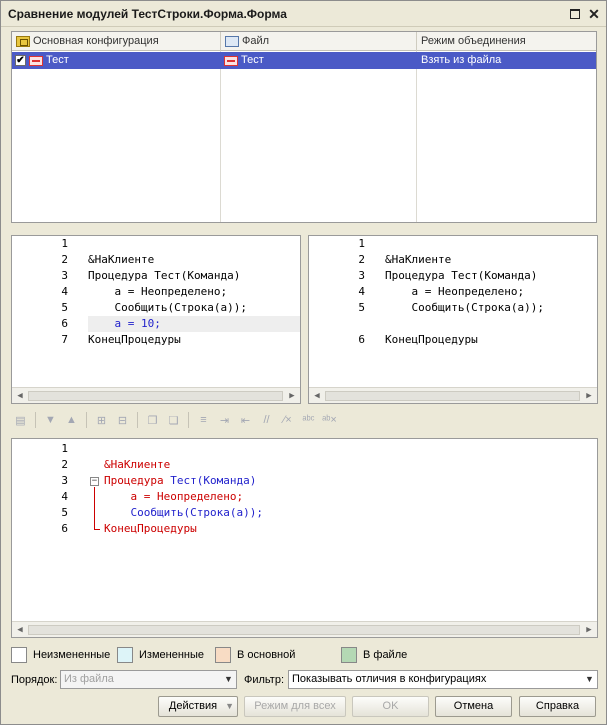 The image size is (607, 725). Describe the element at coordinates (308, 420) in the screenshot. I see `spelling-icon: ᵃᵇᶜ` at that location.